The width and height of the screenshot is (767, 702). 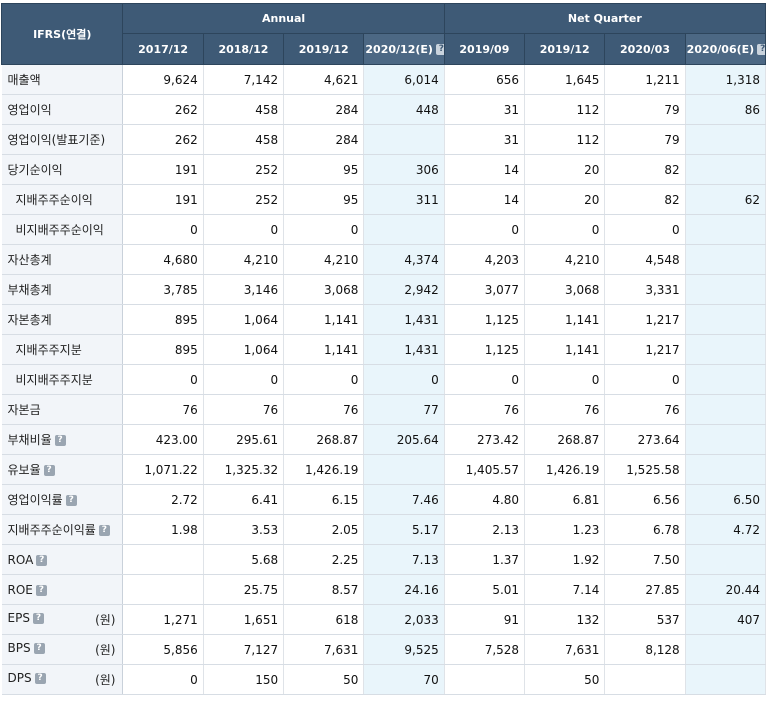 What do you see at coordinates (399, 49) in the screenshot?
I see `period-label: 2020/12(E)` at bounding box center [399, 49].